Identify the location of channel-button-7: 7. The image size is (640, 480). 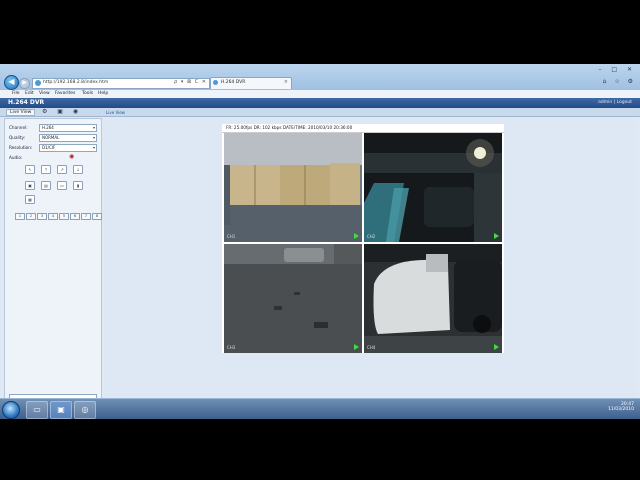
(86, 216).